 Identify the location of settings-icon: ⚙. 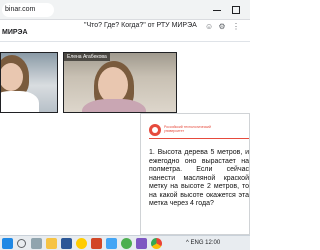
(222, 27).